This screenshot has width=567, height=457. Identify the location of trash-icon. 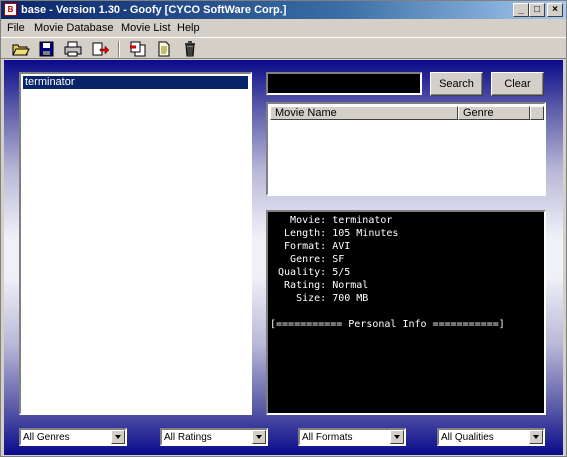
(190, 49).